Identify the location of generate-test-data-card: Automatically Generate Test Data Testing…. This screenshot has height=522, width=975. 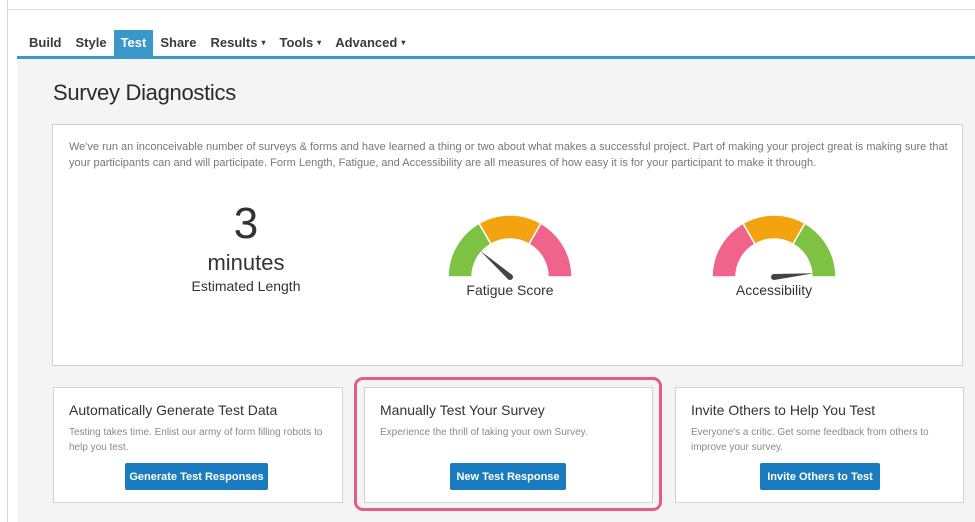
(198, 445).